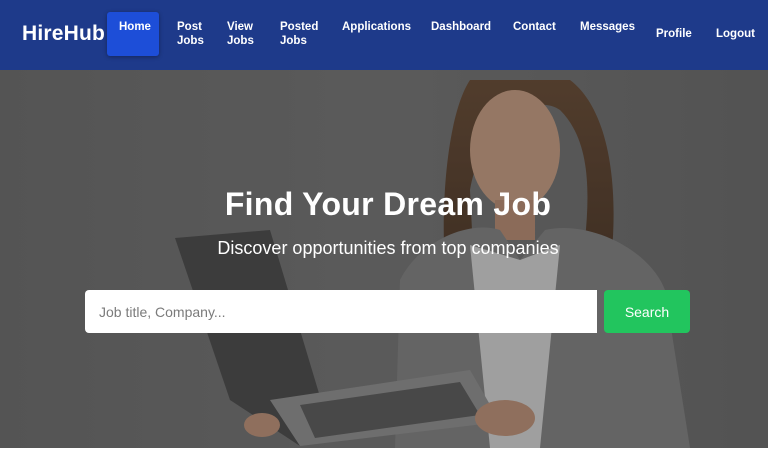 The width and height of the screenshot is (768, 458). I want to click on nav-dashboard: Dashboard, so click(461, 27).